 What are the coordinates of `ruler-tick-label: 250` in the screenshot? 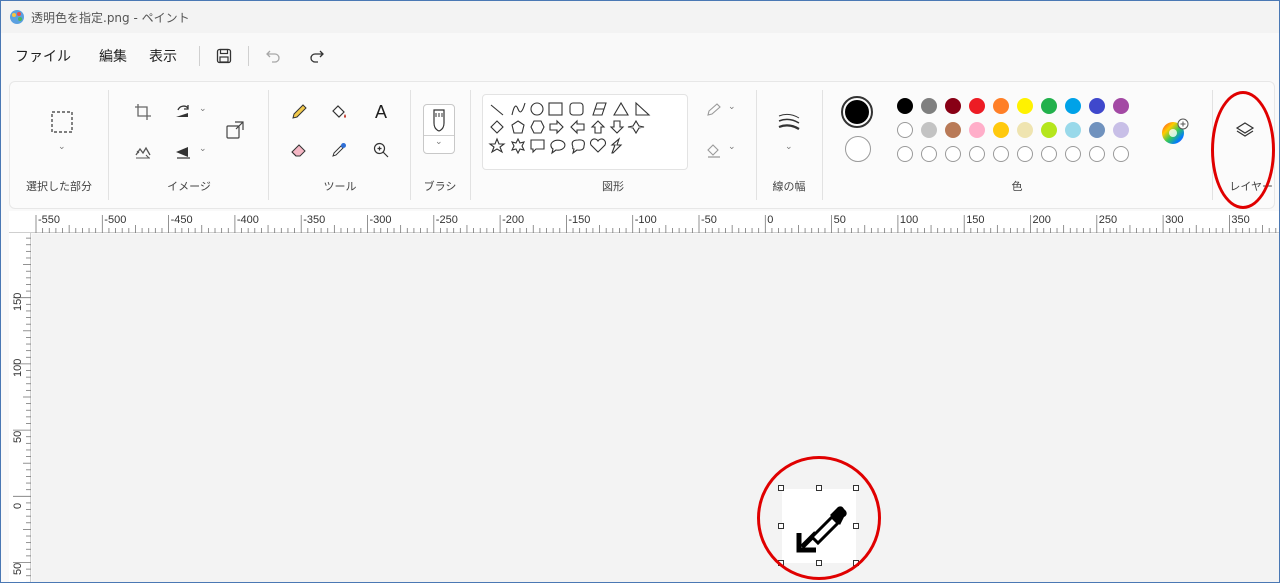 It's located at (1108, 220).